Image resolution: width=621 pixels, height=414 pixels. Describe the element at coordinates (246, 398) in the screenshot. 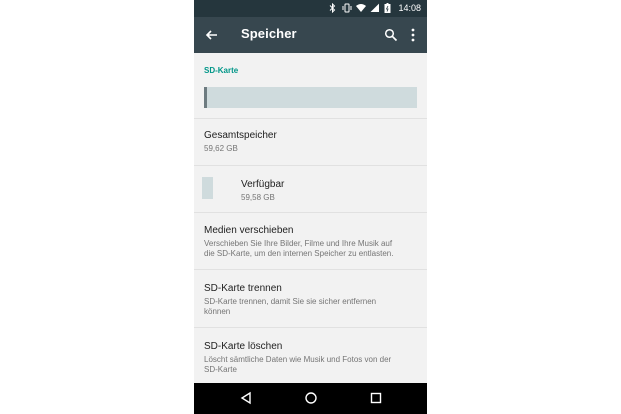

I see `back-triangle-icon` at that location.